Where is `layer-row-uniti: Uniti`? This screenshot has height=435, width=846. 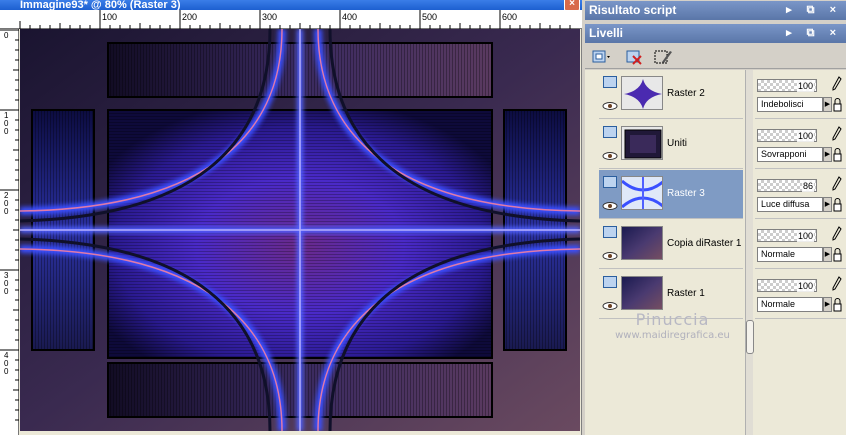
layer-row-uniti: Uniti is located at coordinates (671, 144).